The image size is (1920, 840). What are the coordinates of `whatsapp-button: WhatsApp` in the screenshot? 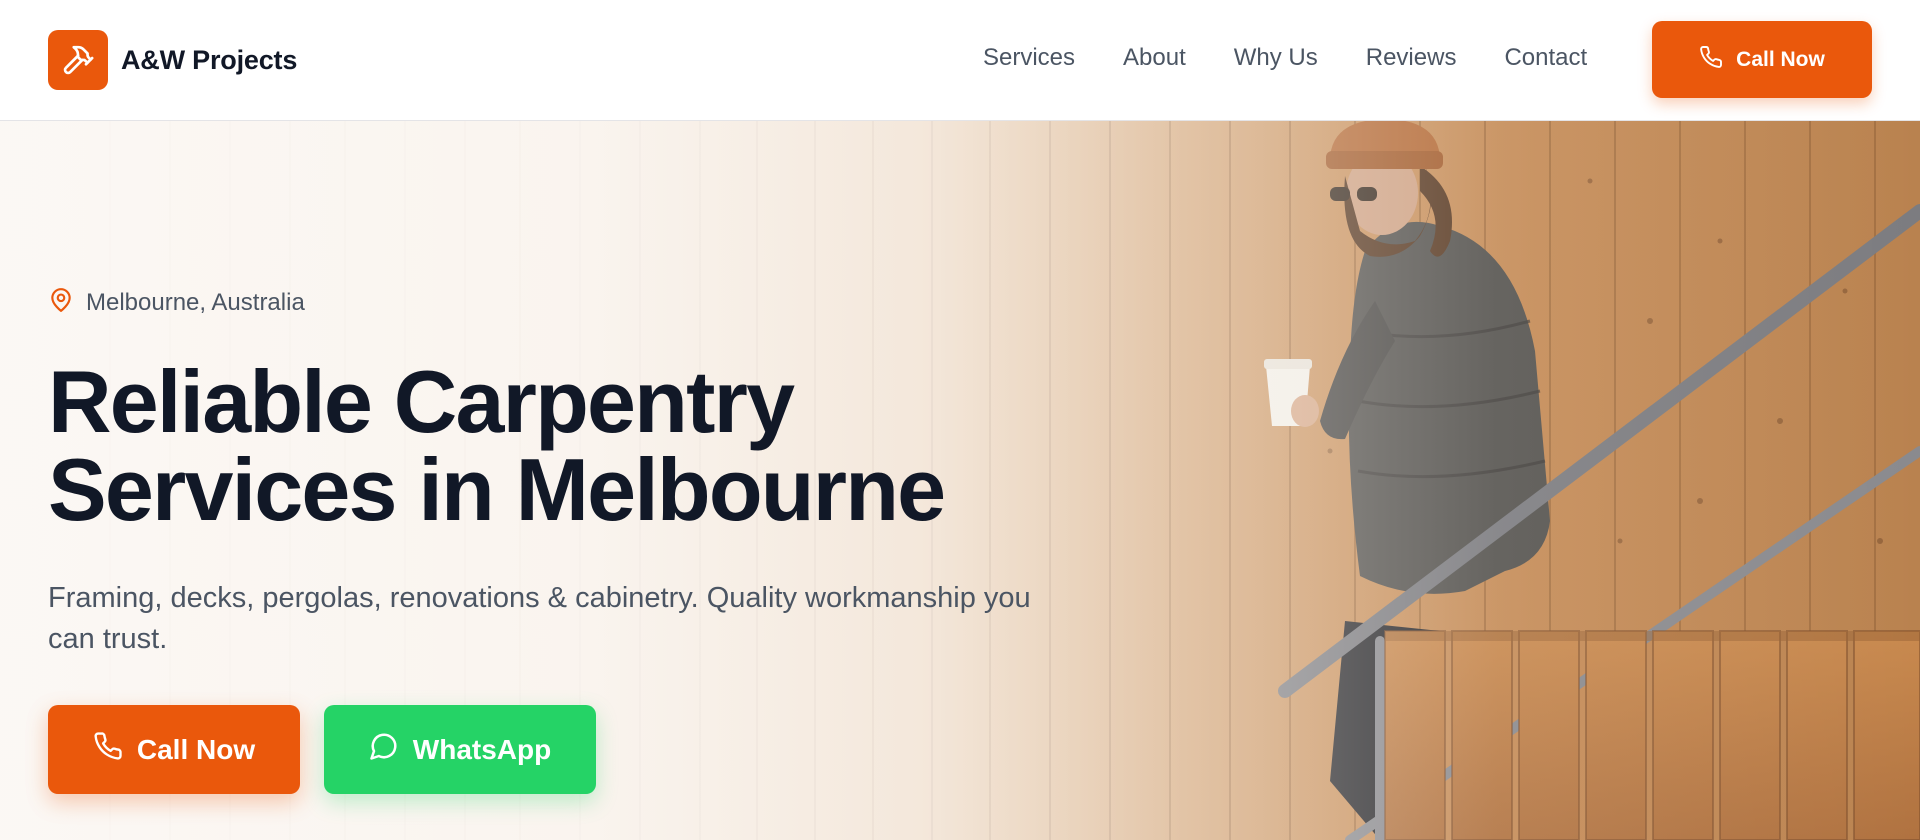 It's located at (460, 749).